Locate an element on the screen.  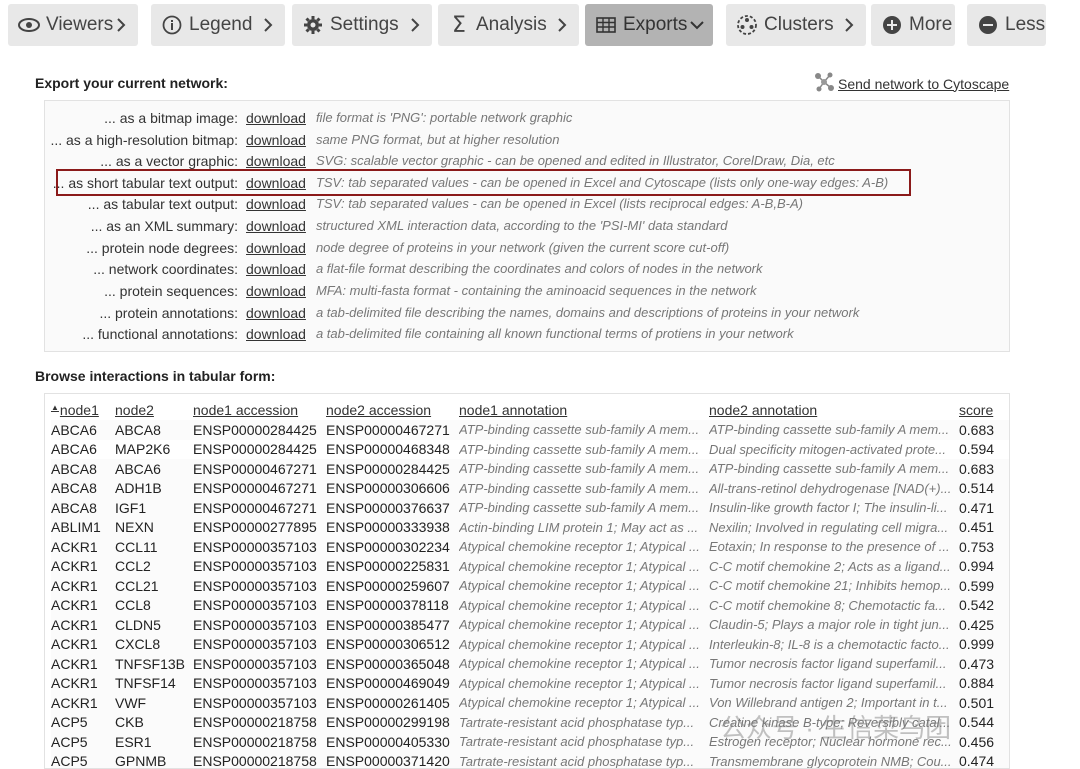
cell-node2-accession: ENSP00000261405 is located at coordinates (392, 703).